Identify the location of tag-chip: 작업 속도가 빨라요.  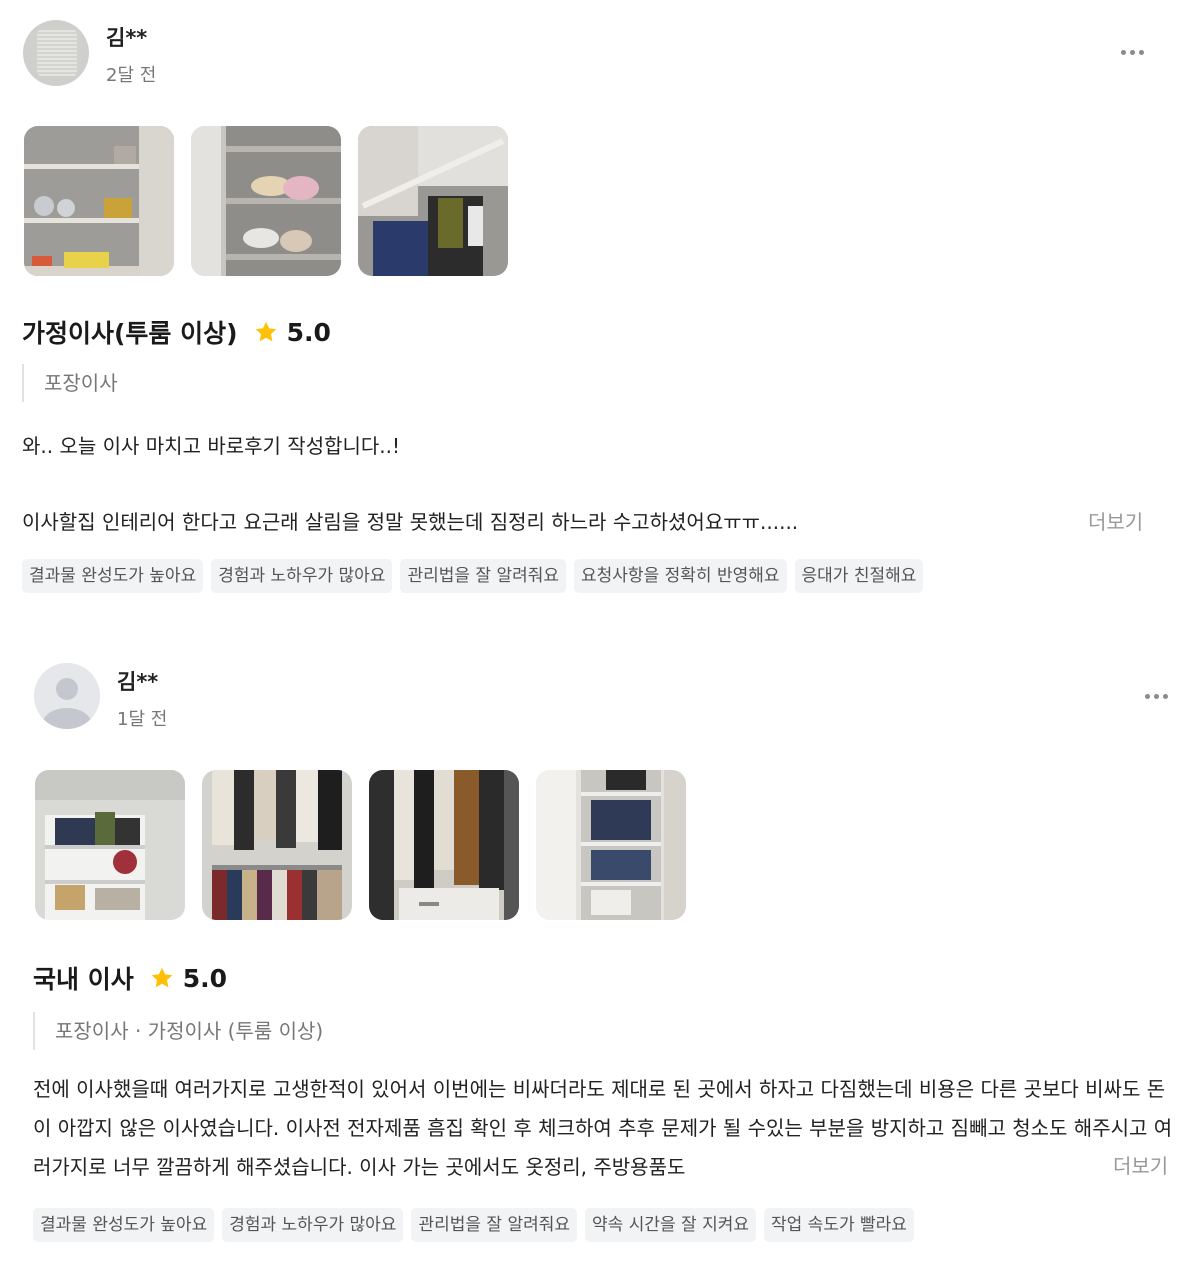
(839, 1225).